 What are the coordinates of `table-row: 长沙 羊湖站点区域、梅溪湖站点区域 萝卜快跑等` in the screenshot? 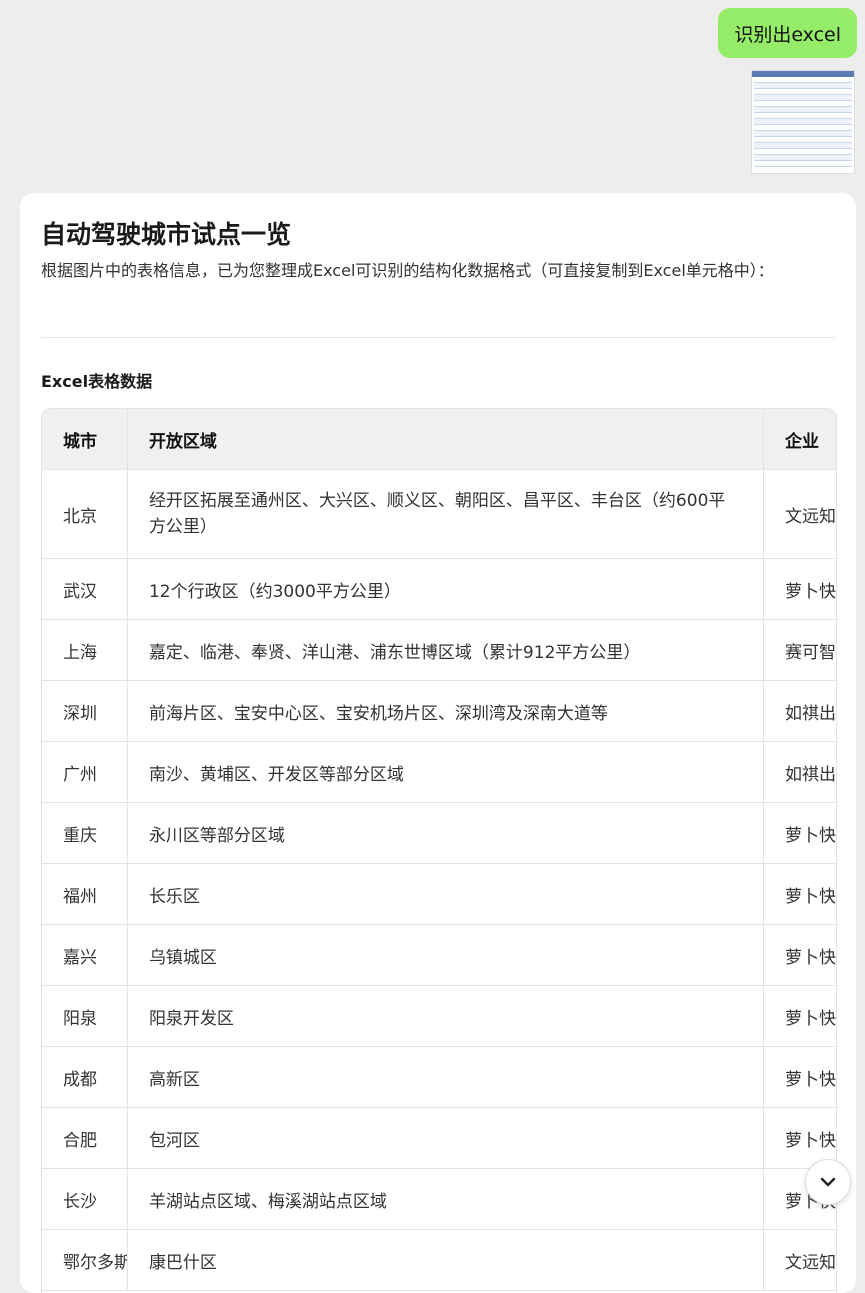 It's located at (439, 1199).